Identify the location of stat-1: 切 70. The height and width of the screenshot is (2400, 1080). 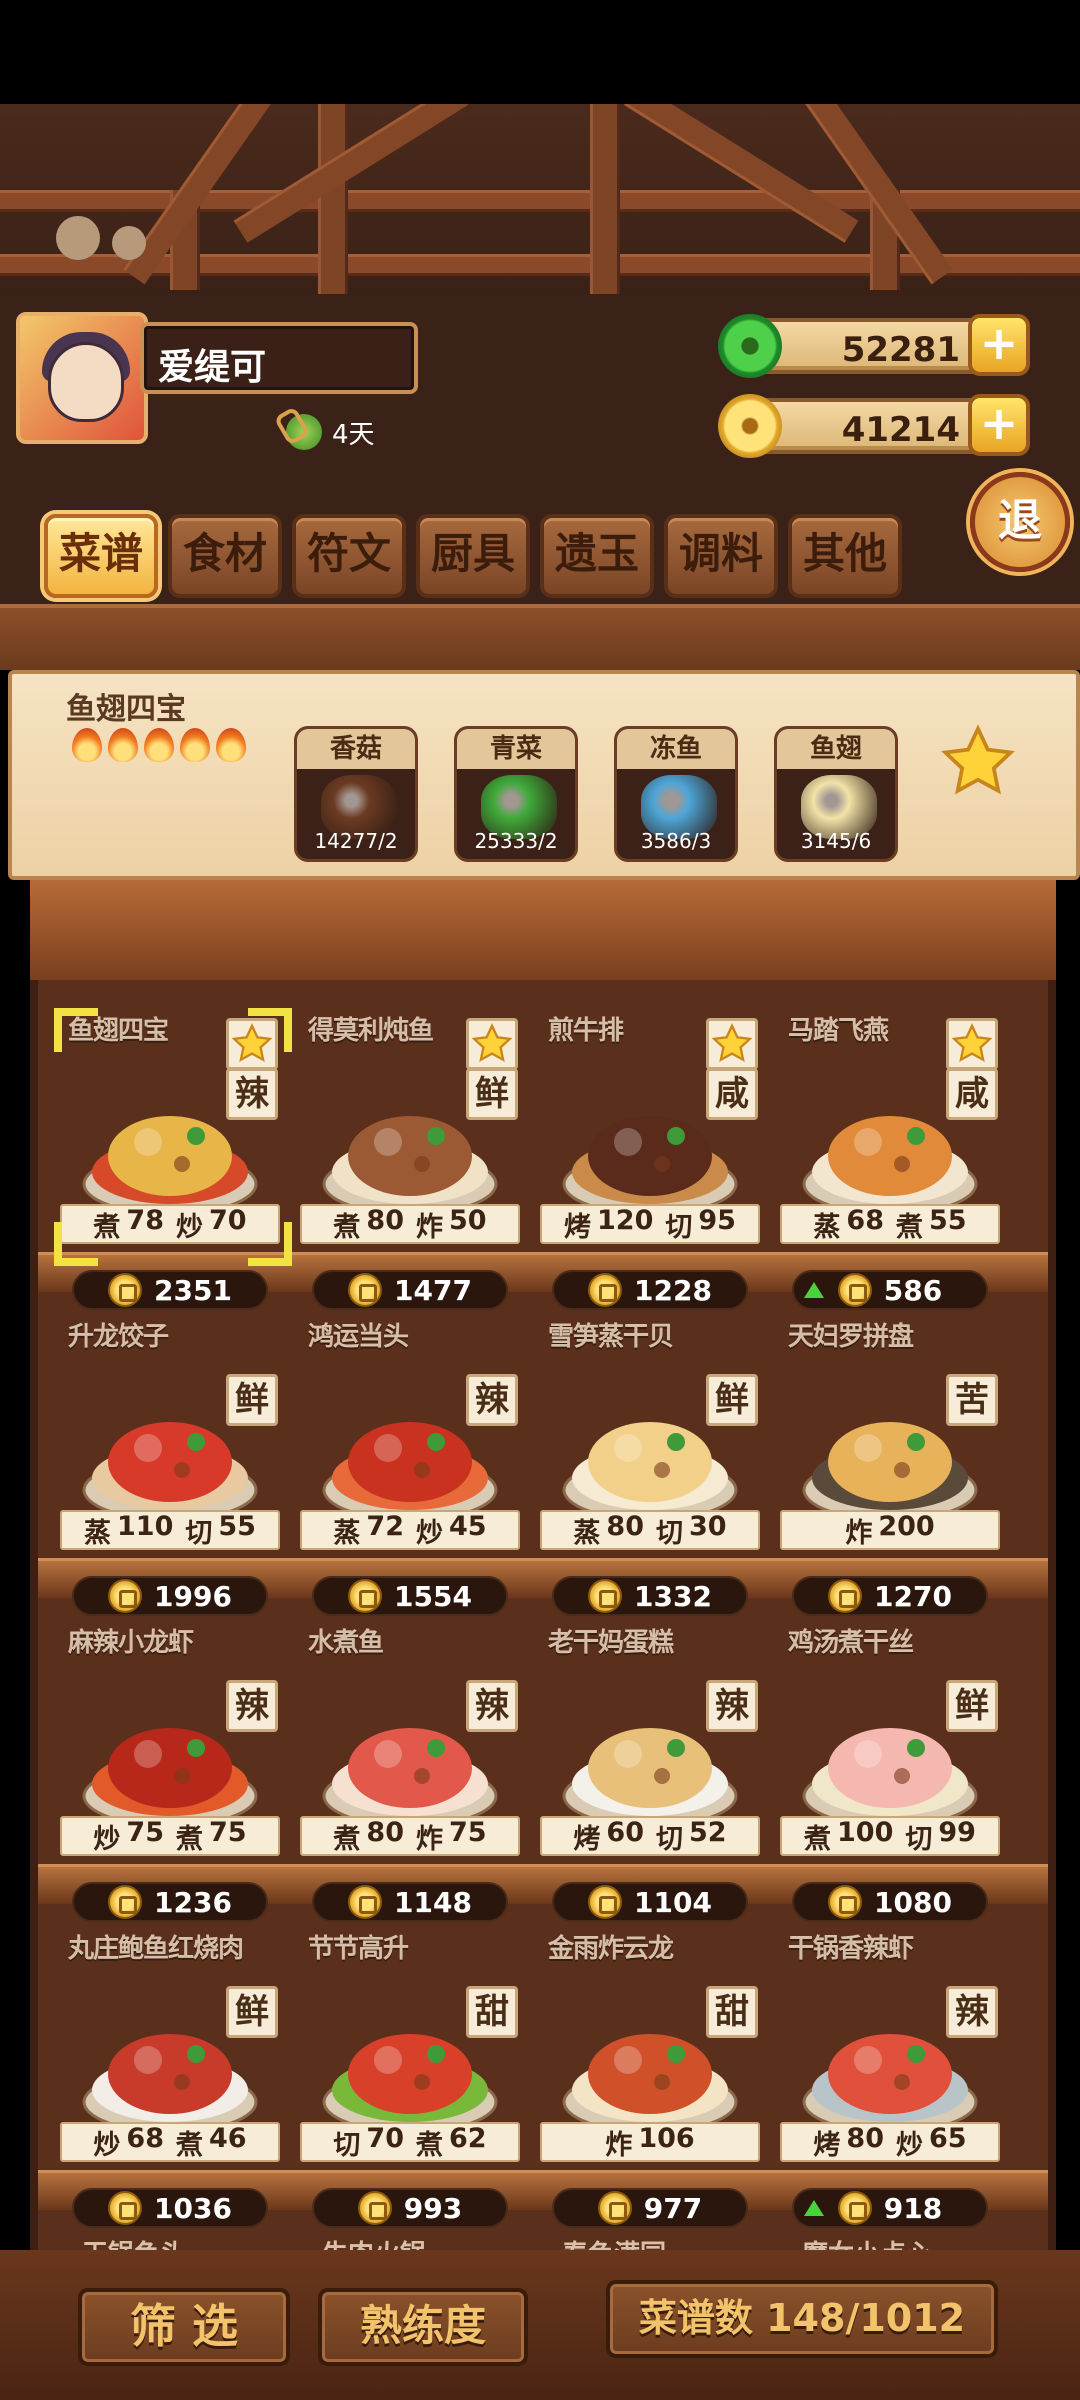
(368, 2142).